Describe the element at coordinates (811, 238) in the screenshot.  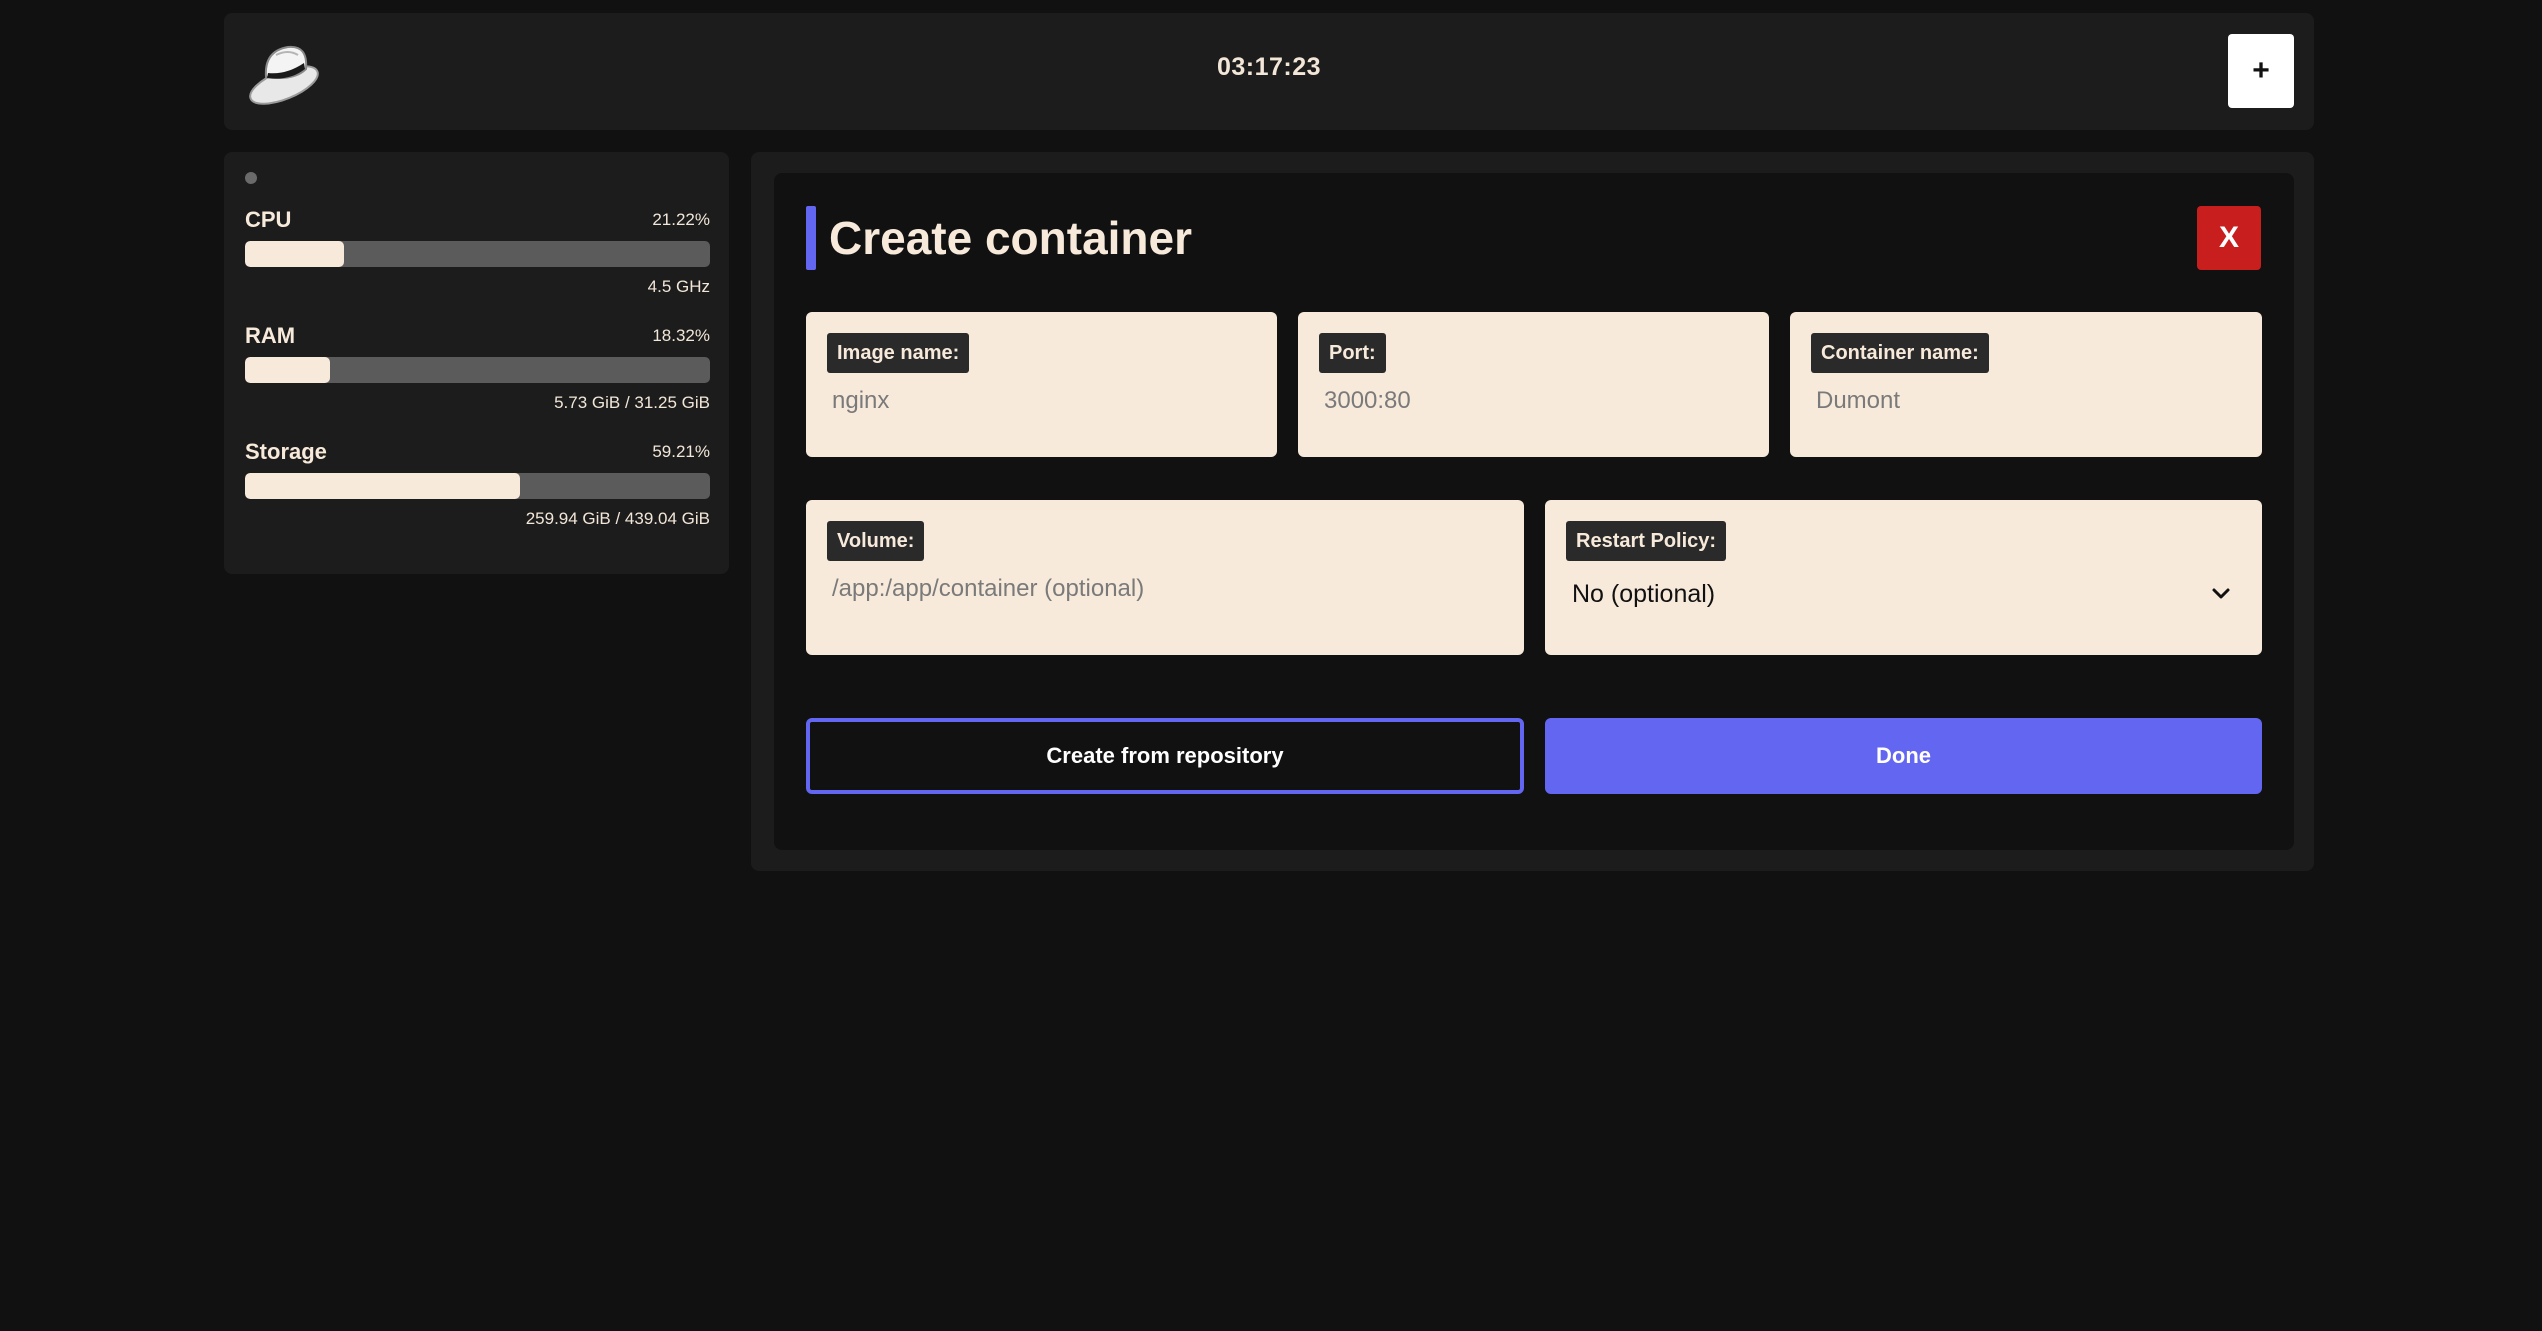
I see `title-accent-bar` at that location.